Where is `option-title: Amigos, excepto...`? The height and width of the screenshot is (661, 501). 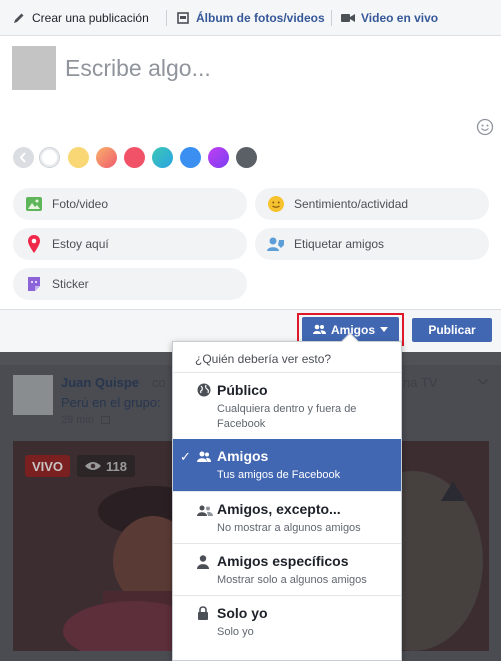 option-title: Amigos, excepto... is located at coordinates (279, 509).